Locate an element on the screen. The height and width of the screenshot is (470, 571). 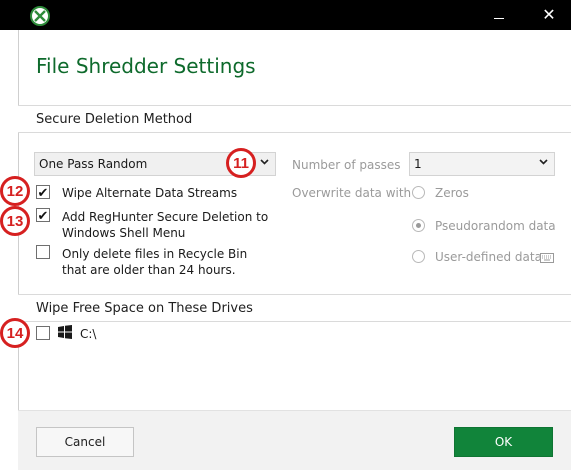
section-header-secure-deletion: Secure Deletion Method is located at coordinates (294, 119).